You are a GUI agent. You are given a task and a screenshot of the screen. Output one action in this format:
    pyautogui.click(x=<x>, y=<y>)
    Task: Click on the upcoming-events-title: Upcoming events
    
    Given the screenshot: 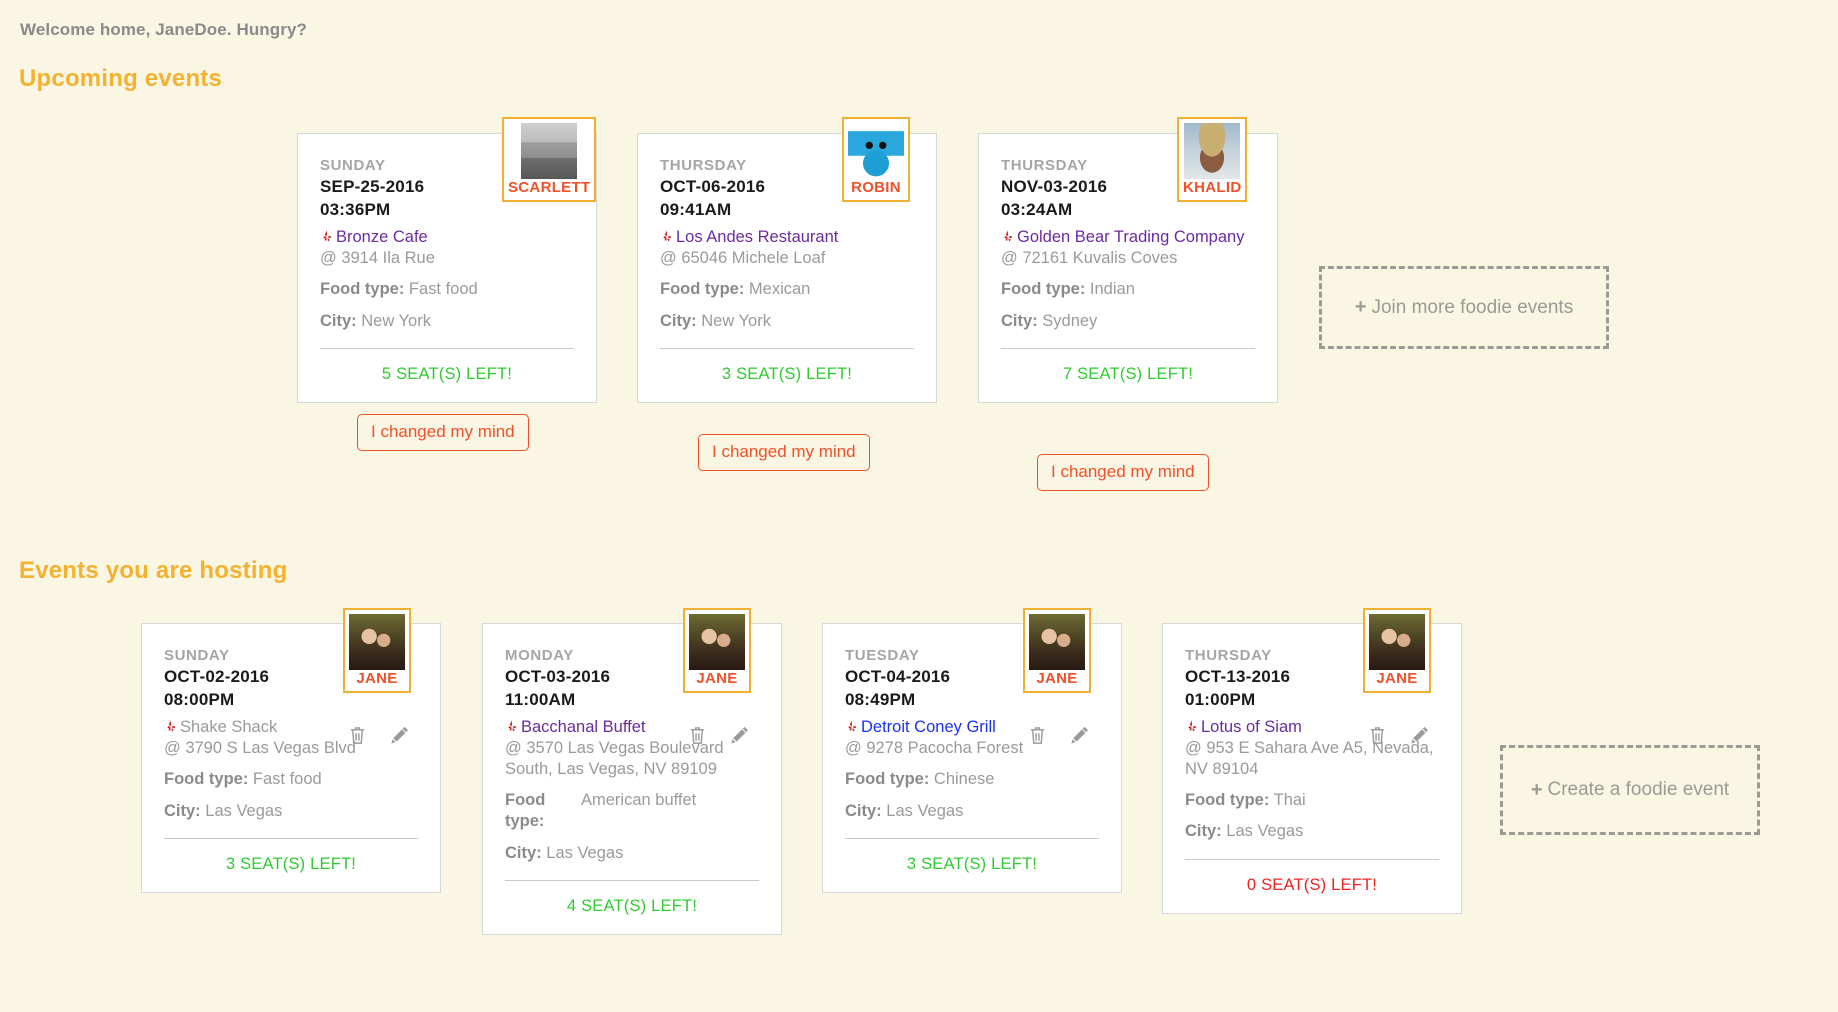 What is the action you would take?
    pyautogui.click(x=121, y=78)
    